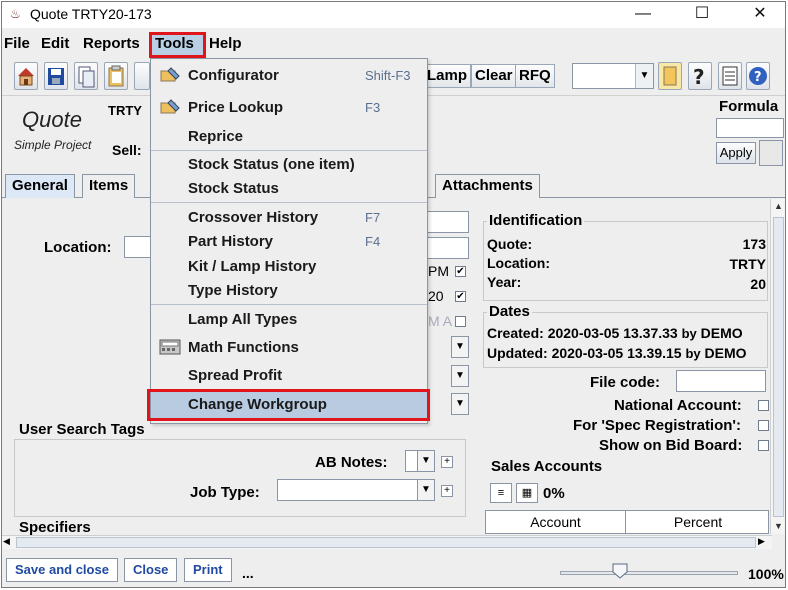 This screenshot has width=788, height=590. What do you see at coordinates (778, 526) in the screenshot?
I see `scroll-down-icon: ▼` at bounding box center [778, 526].